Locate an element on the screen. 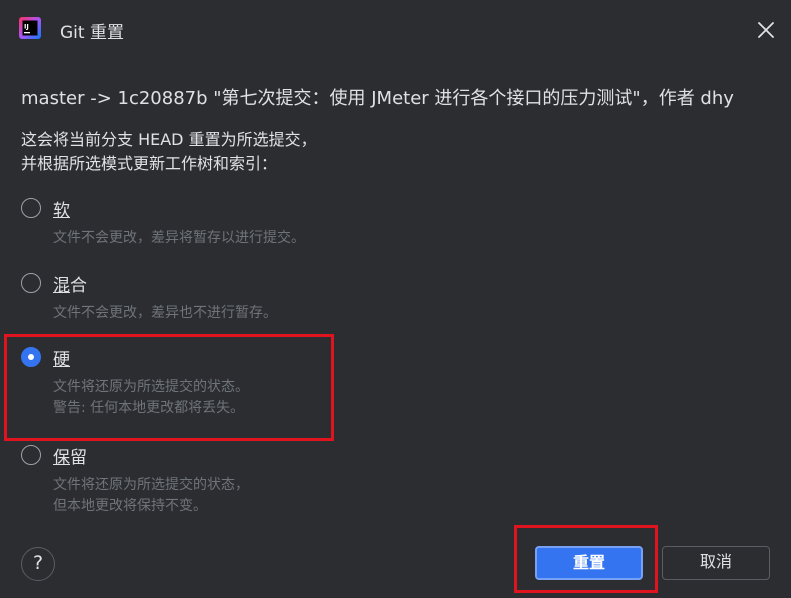  option-mixed-label-rest: 合 is located at coordinates (78, 286).